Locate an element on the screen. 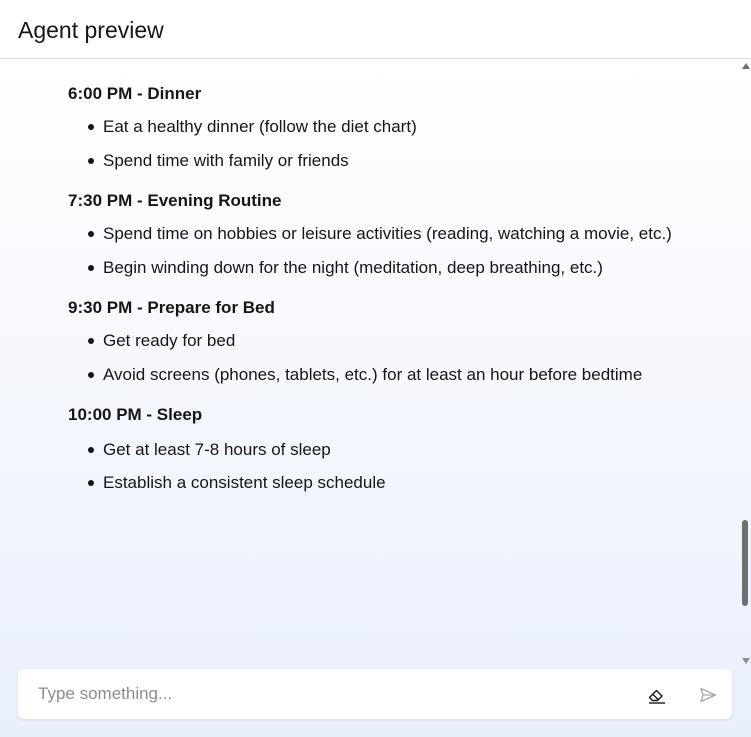 The width and height of the screenshot is (751, 737). section-heading: 7:30 PM - Evening Routine is located at coordinates (175, 200).